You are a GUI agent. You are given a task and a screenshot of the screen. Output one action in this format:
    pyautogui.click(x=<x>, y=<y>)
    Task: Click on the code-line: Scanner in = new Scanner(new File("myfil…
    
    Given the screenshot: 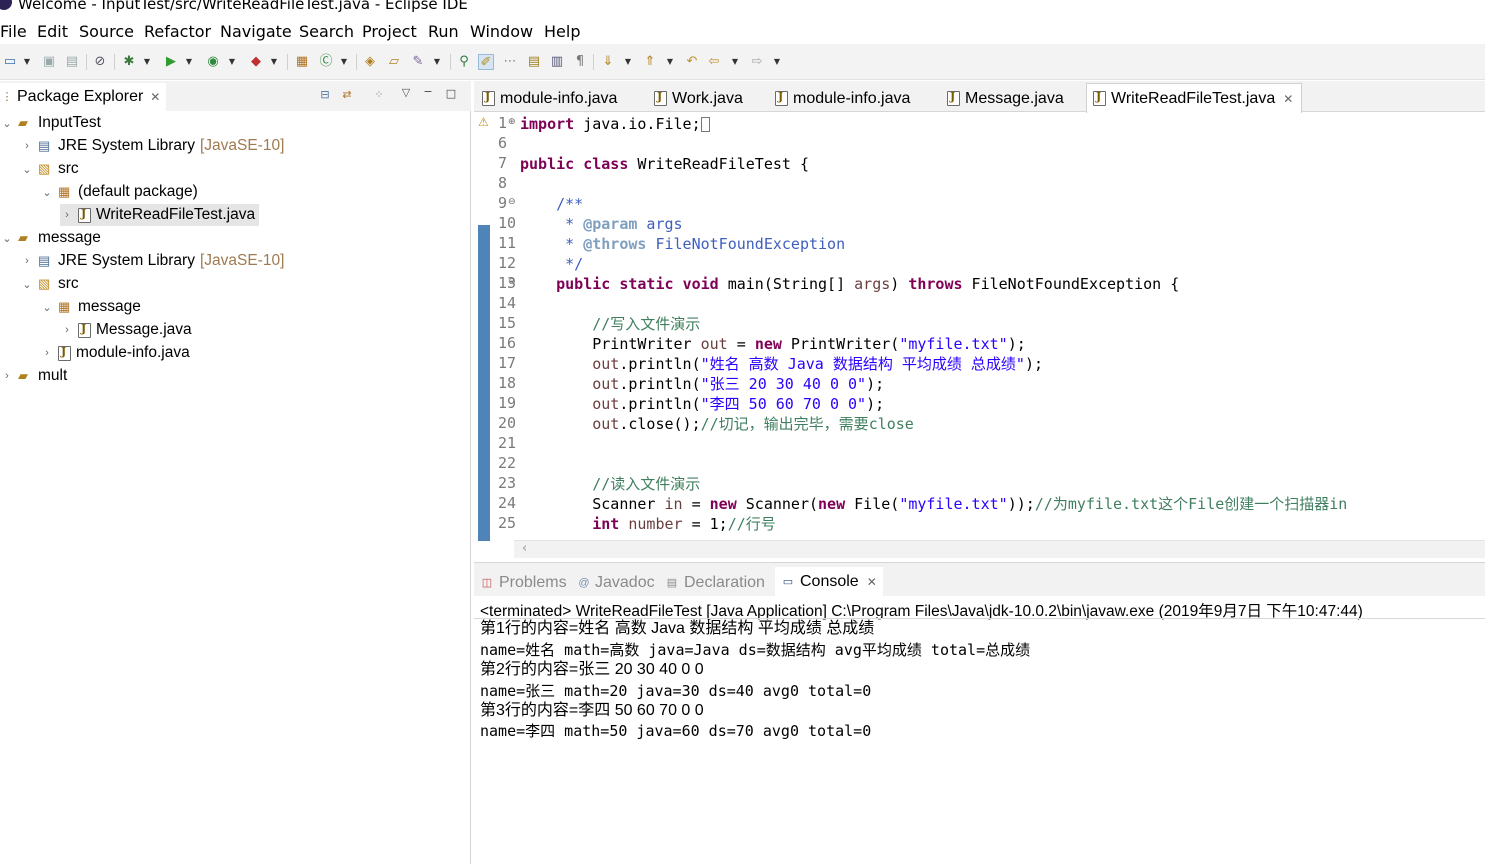 What is the action you would take?
    pyautogui.click(x=933, y=504)
    